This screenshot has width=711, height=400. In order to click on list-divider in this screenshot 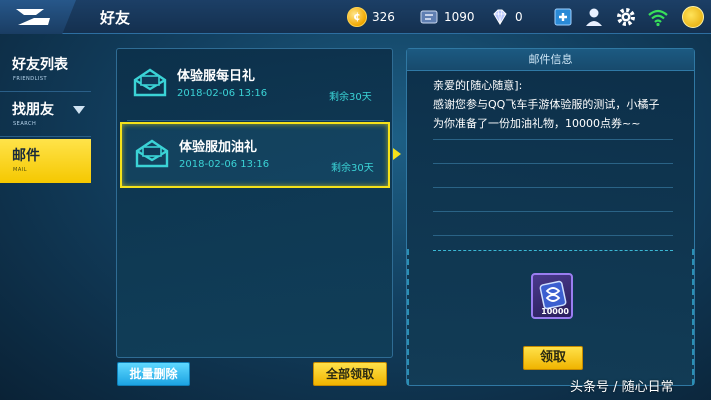, I will do `click(255, 120)`.